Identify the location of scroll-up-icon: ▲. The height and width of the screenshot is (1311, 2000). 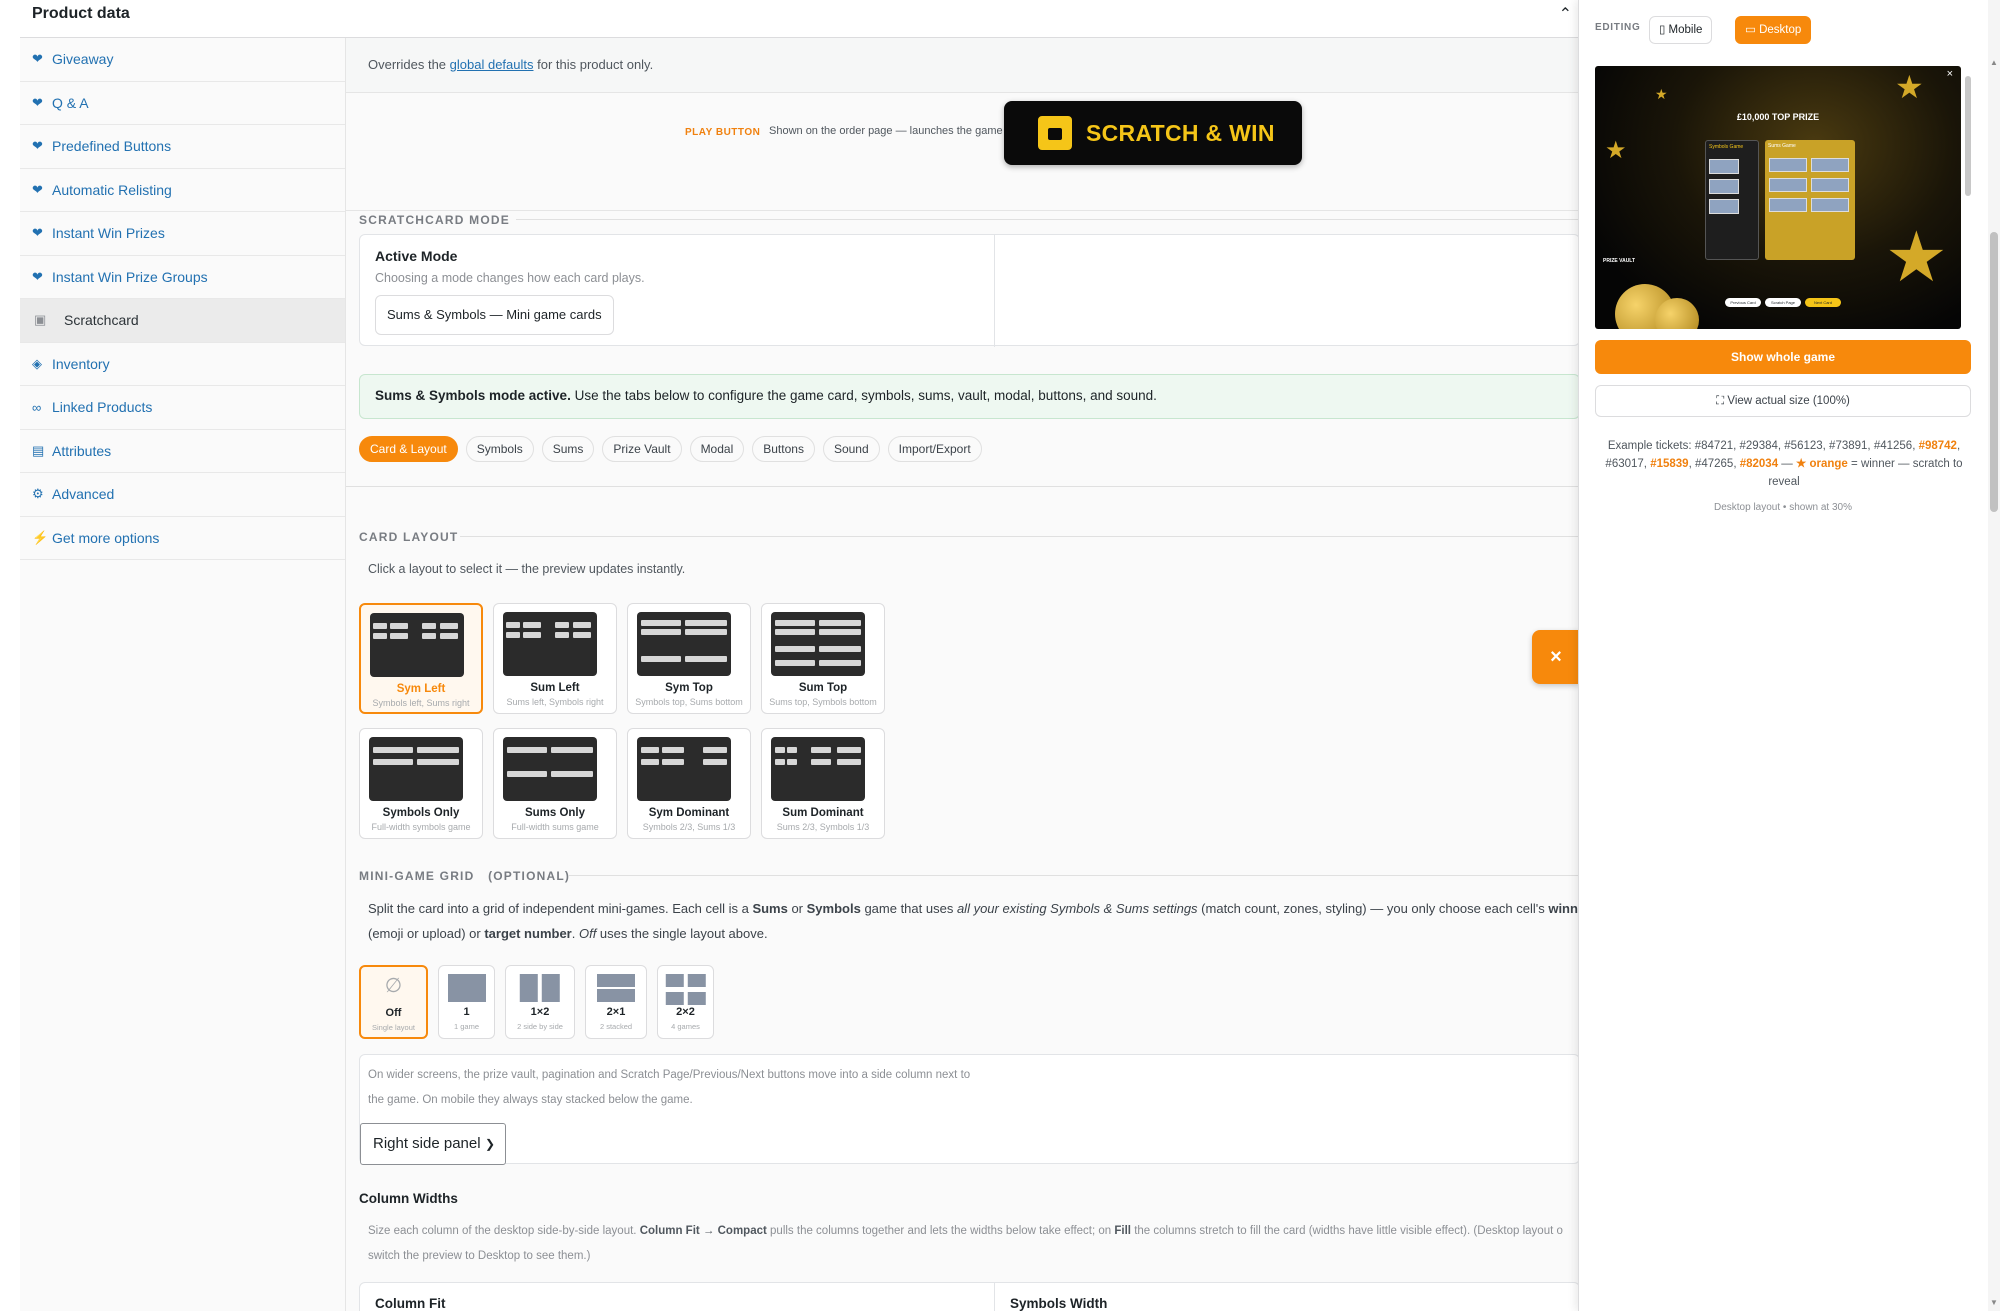
(1994, 62).